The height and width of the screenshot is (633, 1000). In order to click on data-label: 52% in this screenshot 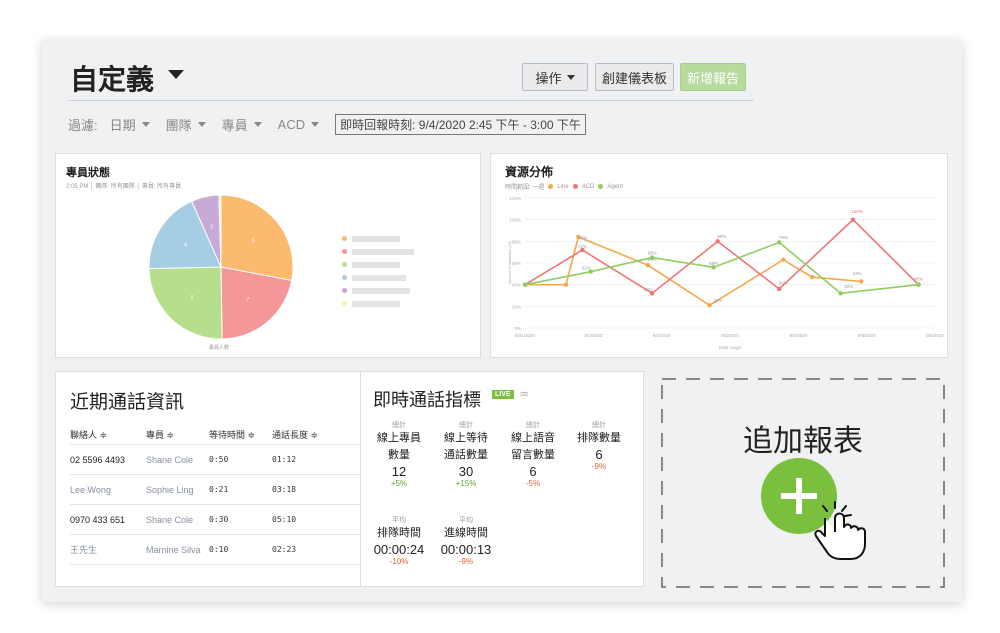, I will do `click(586, 268)`.